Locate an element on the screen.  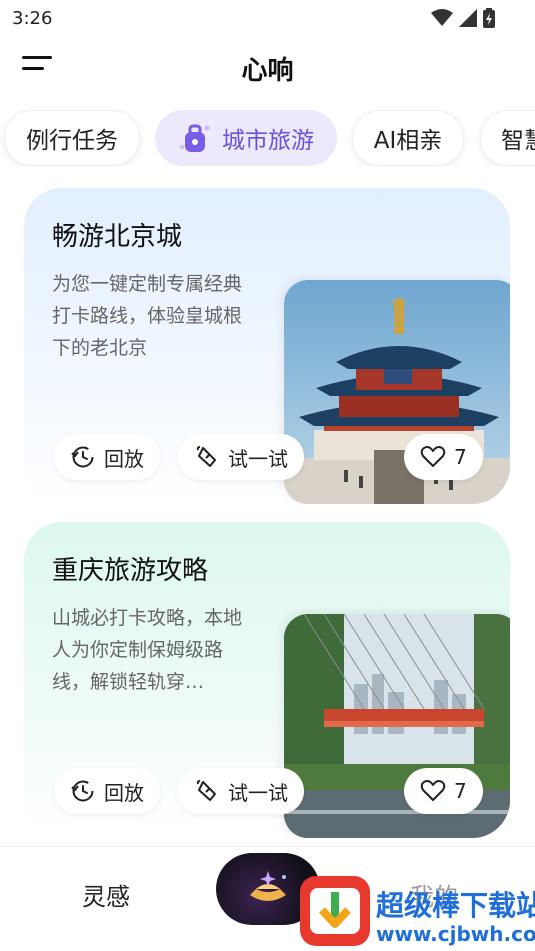
status-bar: 3:26 is located at coordinates (267, 18).